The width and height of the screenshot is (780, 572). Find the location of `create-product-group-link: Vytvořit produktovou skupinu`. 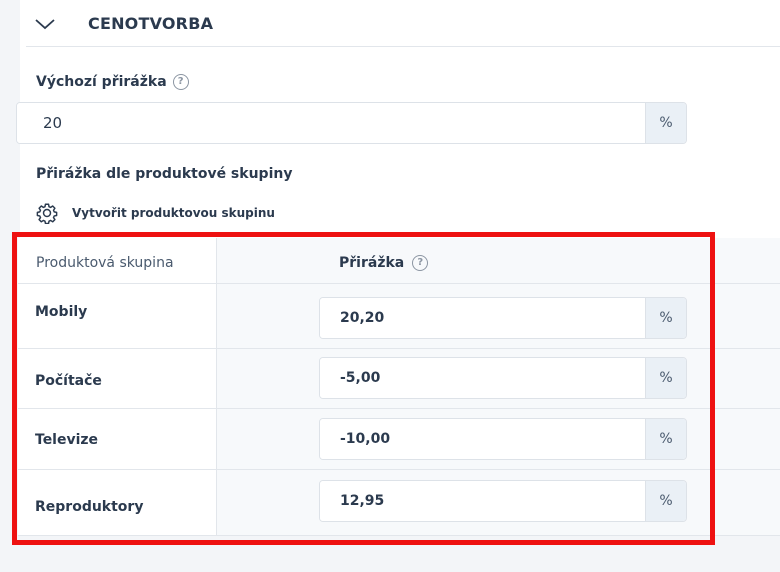

create-product-group-link: Vytvořit produktovou skupinu is located at coordinates (155, 213).